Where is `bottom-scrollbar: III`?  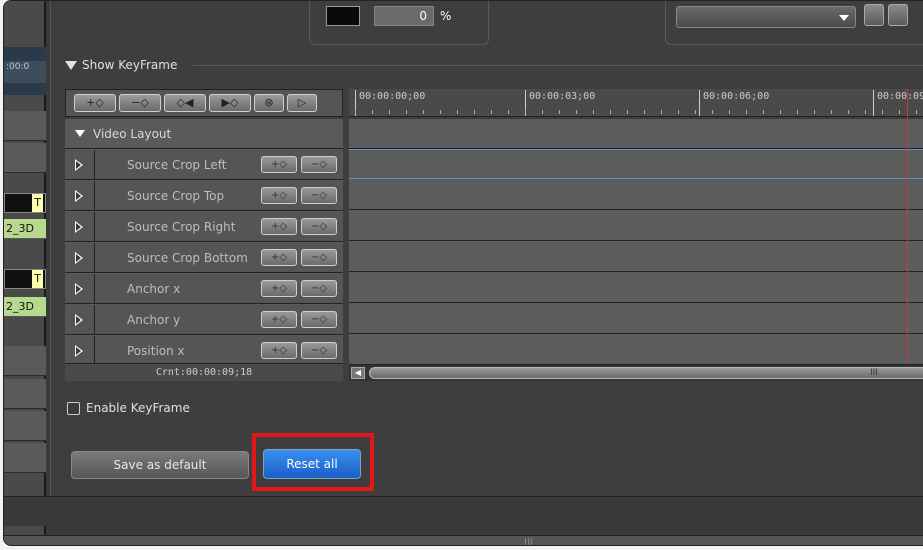 bottom-scrollbar: III is located at coordinates (463, 540).